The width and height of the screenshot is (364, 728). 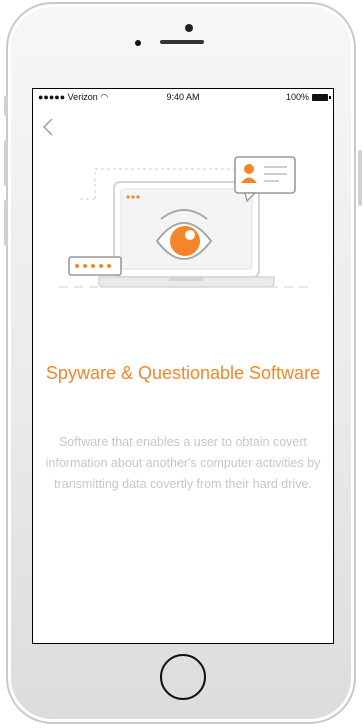 I want to click on power-button, so click(x=360, y=178).